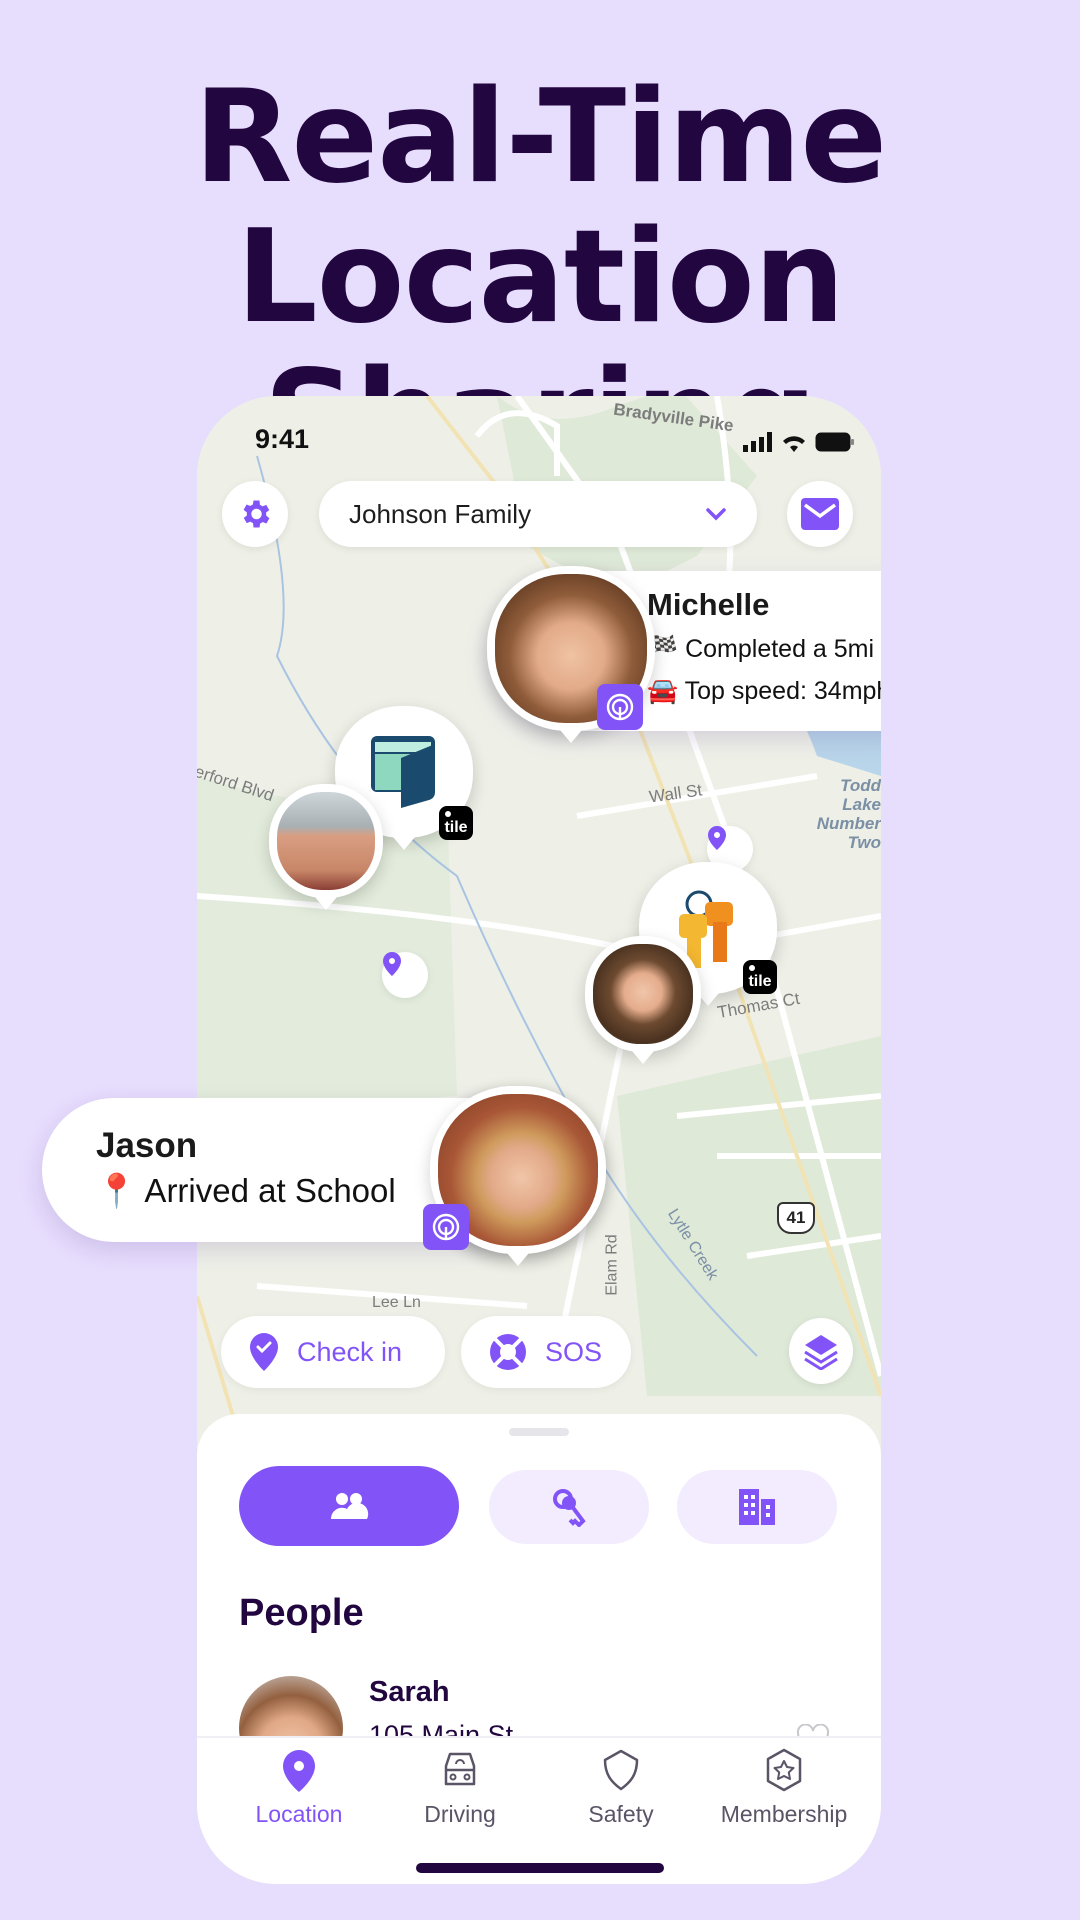  I want to click on signal-icon, so click(757, 442).